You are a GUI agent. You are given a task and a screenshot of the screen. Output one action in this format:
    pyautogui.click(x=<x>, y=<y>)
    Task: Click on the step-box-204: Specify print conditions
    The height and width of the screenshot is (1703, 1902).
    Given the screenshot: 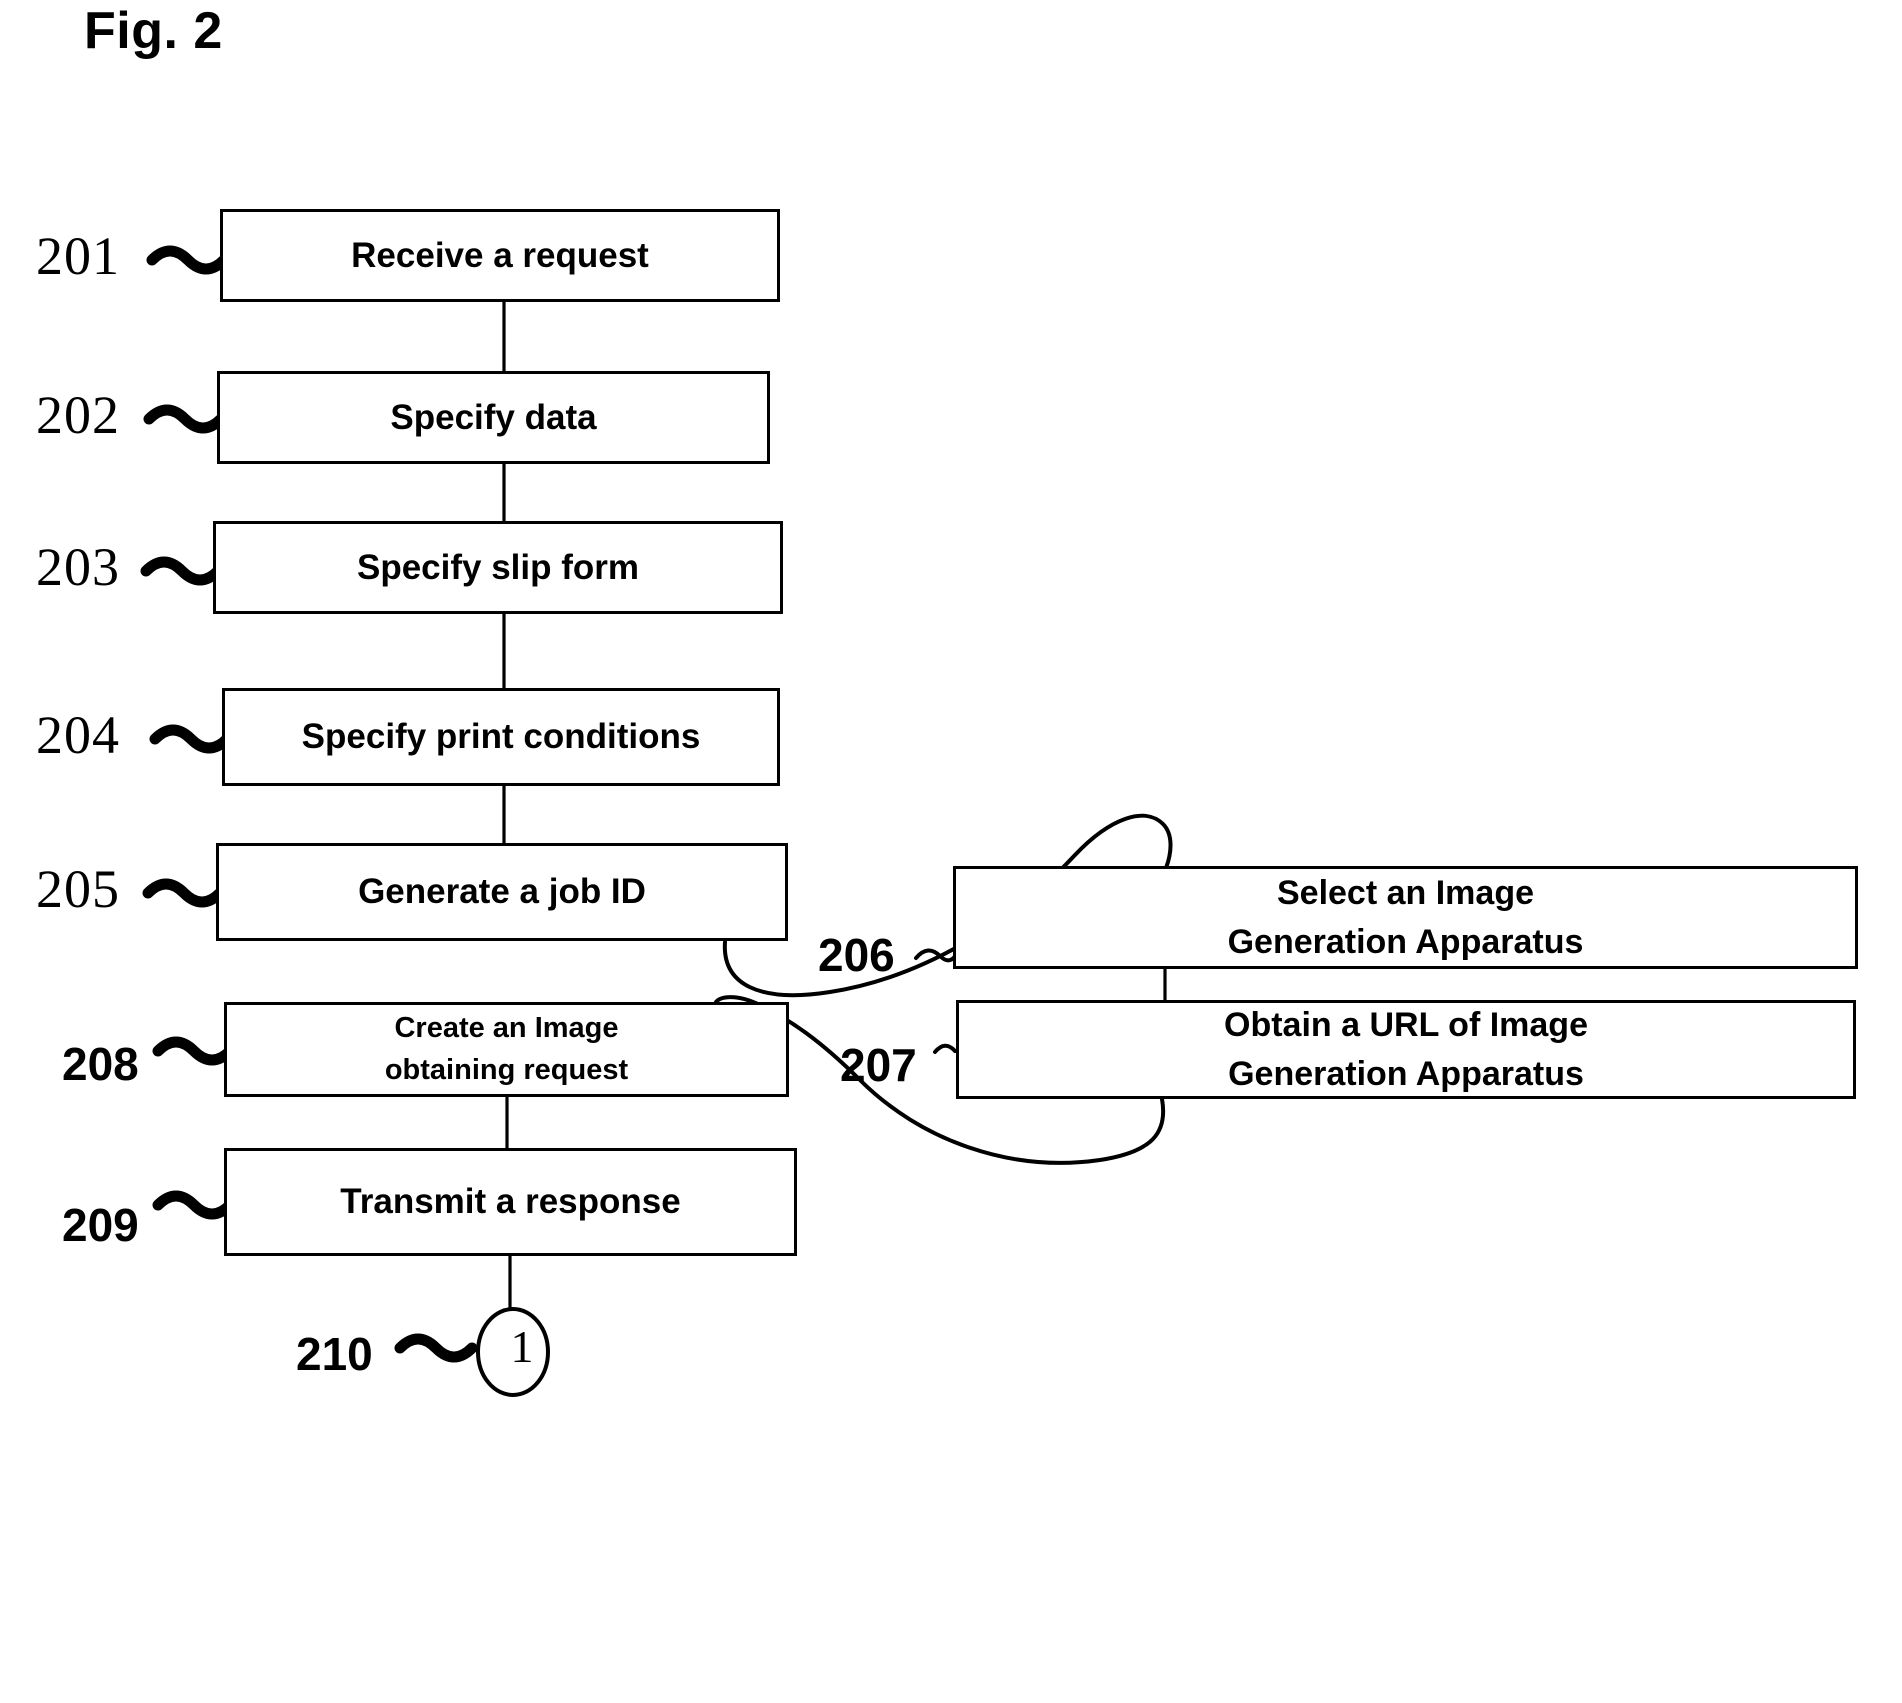 What is the action you would take?
    pyautogui.click(x=501, y=737)
    